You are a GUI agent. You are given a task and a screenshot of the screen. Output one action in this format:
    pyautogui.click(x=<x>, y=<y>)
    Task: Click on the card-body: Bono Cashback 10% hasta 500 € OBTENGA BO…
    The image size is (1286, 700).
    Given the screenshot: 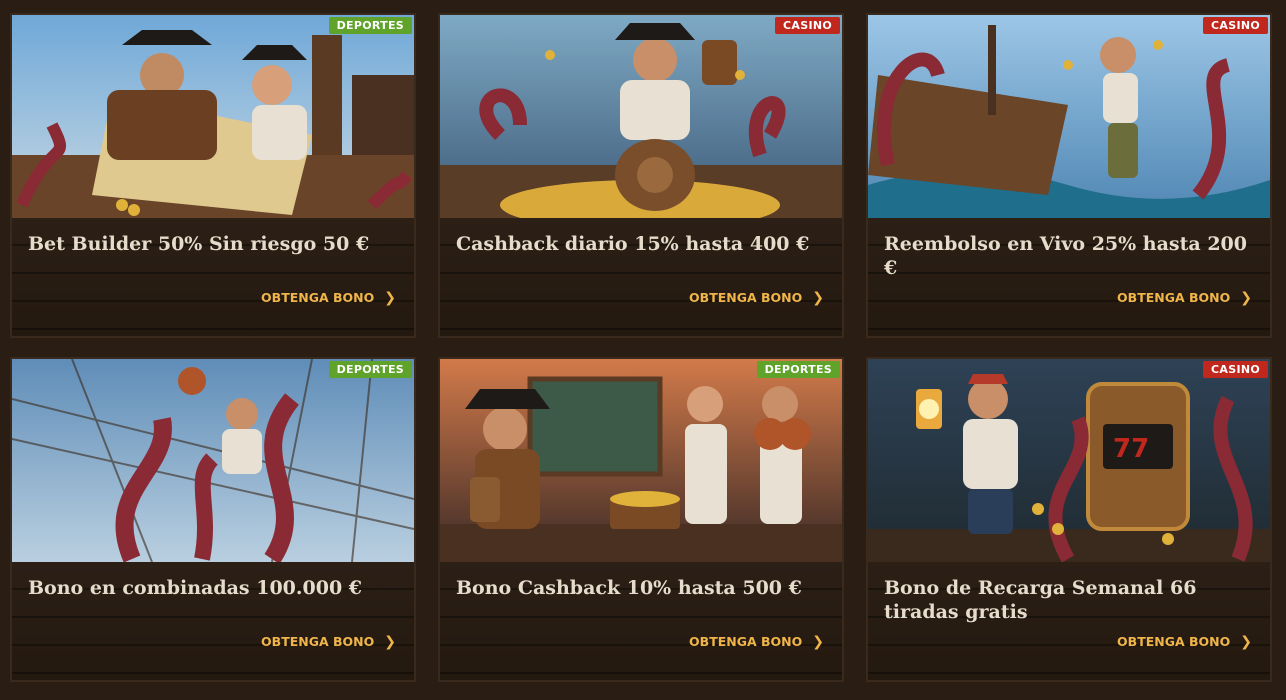 What is the action you would take?
    pyautogui.click(x=641, y=621)
    